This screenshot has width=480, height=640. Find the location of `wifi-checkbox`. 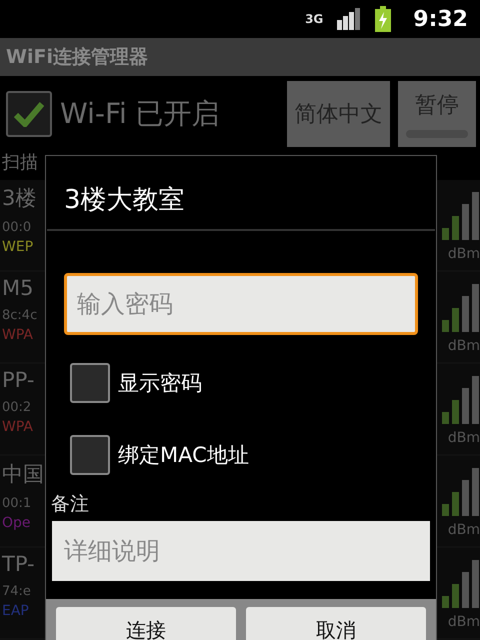

wifi-checkbox is located at coordinates (29, 114).